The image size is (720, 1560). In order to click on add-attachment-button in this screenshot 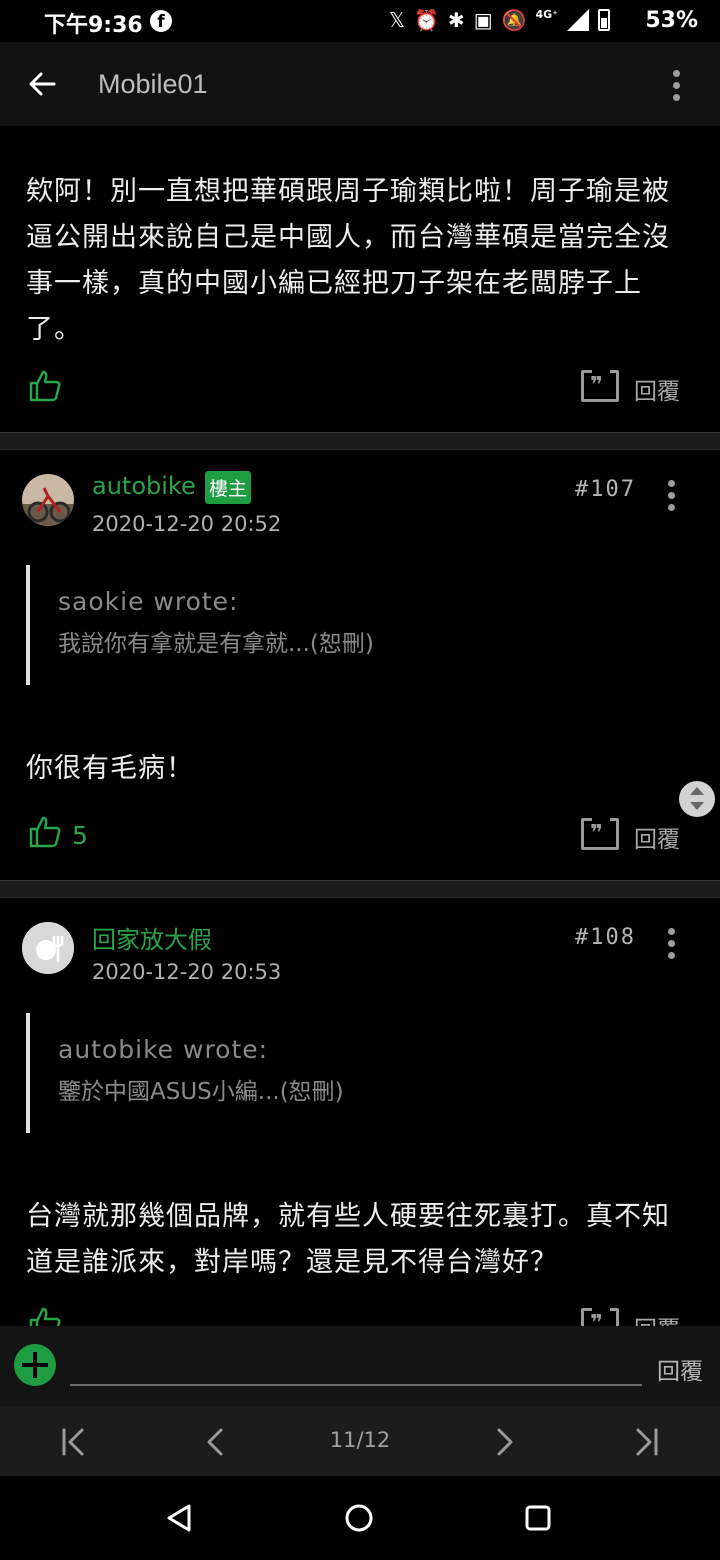, I will do `click(35, 1365)`.